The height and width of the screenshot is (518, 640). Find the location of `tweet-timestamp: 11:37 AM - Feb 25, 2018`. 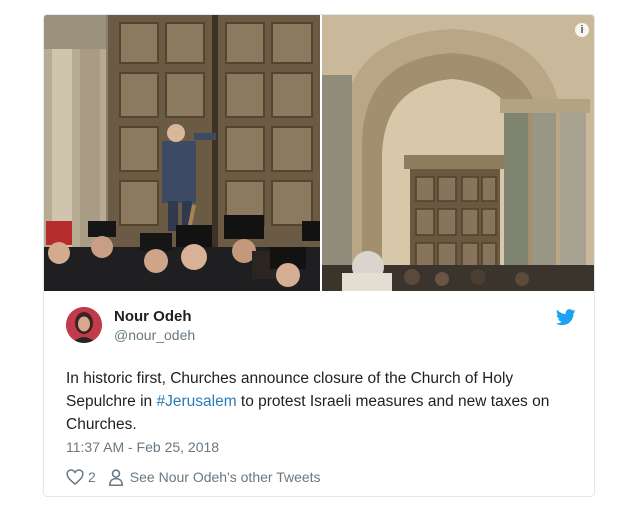

tweet-timestamp: 11:37 AM - Feb 25, 2018 is located at coordinates (142, 447).